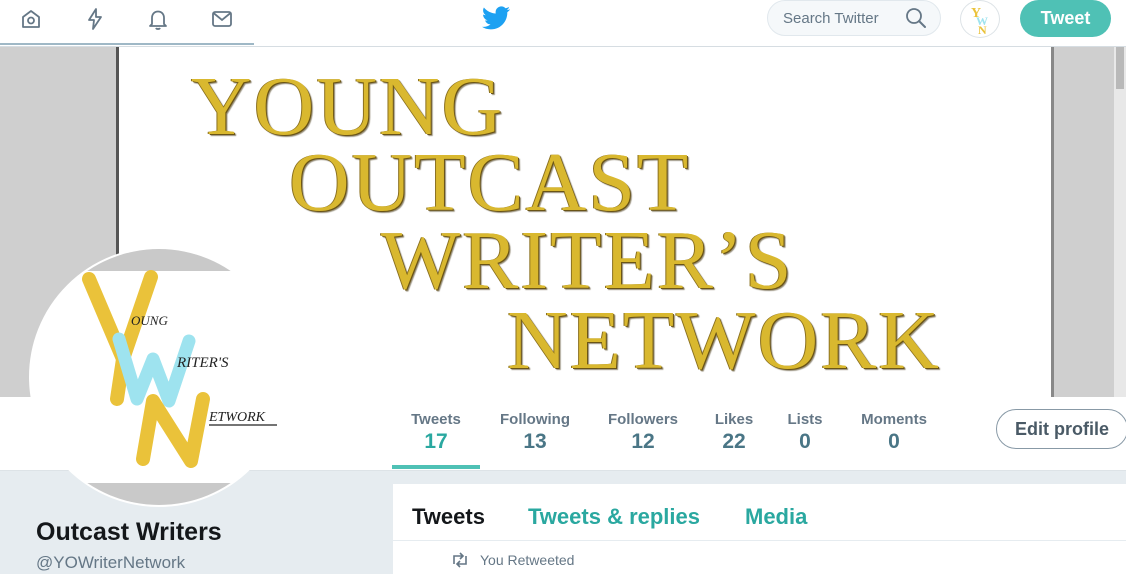 The height and width of the screenshot is (574, 1126). What do you see at coordinates (587, 260) in the screenshot?
I see `banner-line-3: WRITER’S` at bounding box center [587, 260].